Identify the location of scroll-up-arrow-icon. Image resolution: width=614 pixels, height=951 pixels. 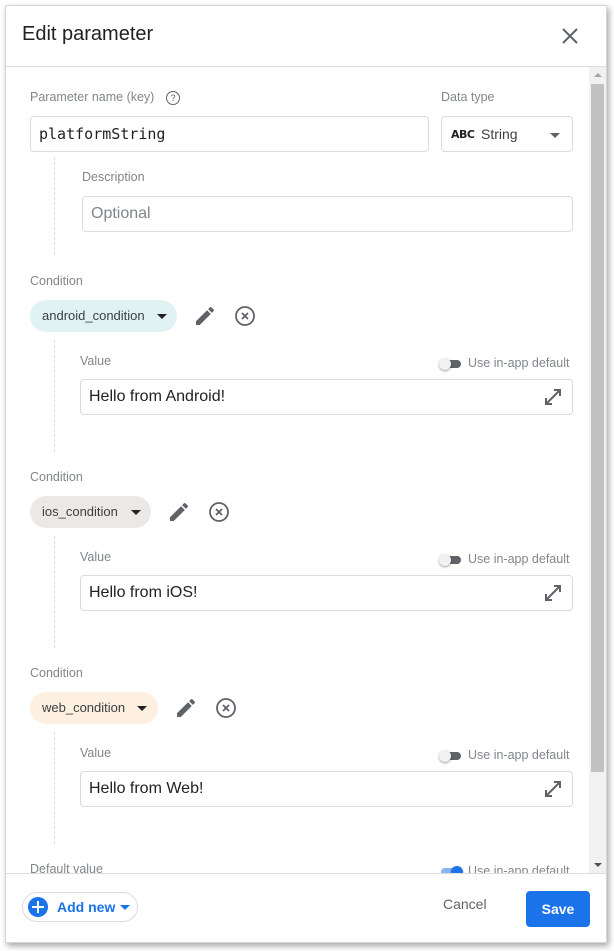
(597, 75).